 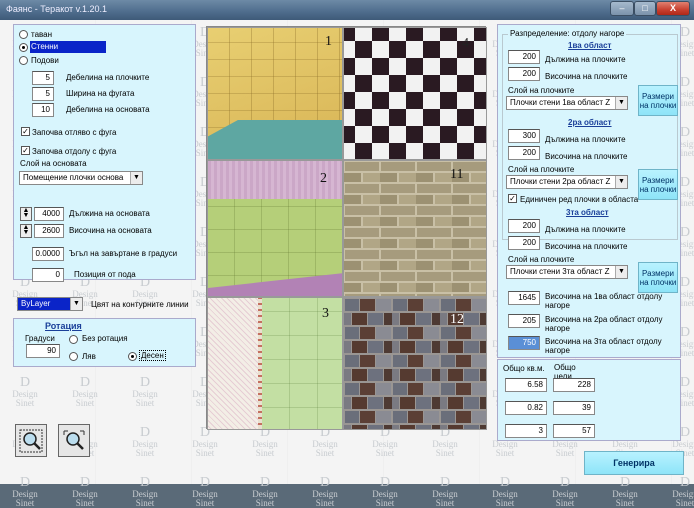 I want to click on close-button: X, so click(x=673, y=8).